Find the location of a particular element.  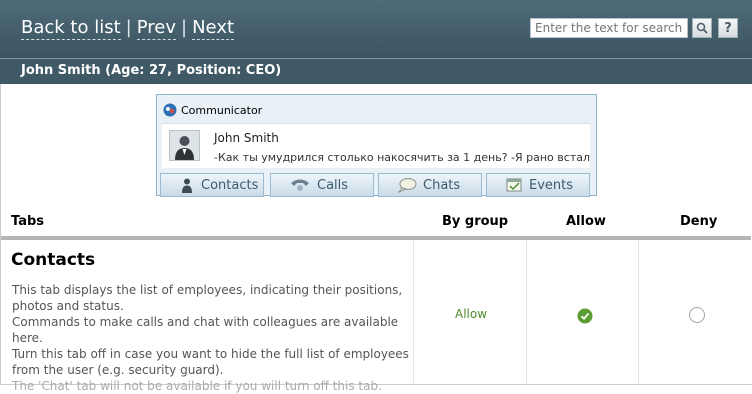

help-button: ? is located at coordinates (728, 28).